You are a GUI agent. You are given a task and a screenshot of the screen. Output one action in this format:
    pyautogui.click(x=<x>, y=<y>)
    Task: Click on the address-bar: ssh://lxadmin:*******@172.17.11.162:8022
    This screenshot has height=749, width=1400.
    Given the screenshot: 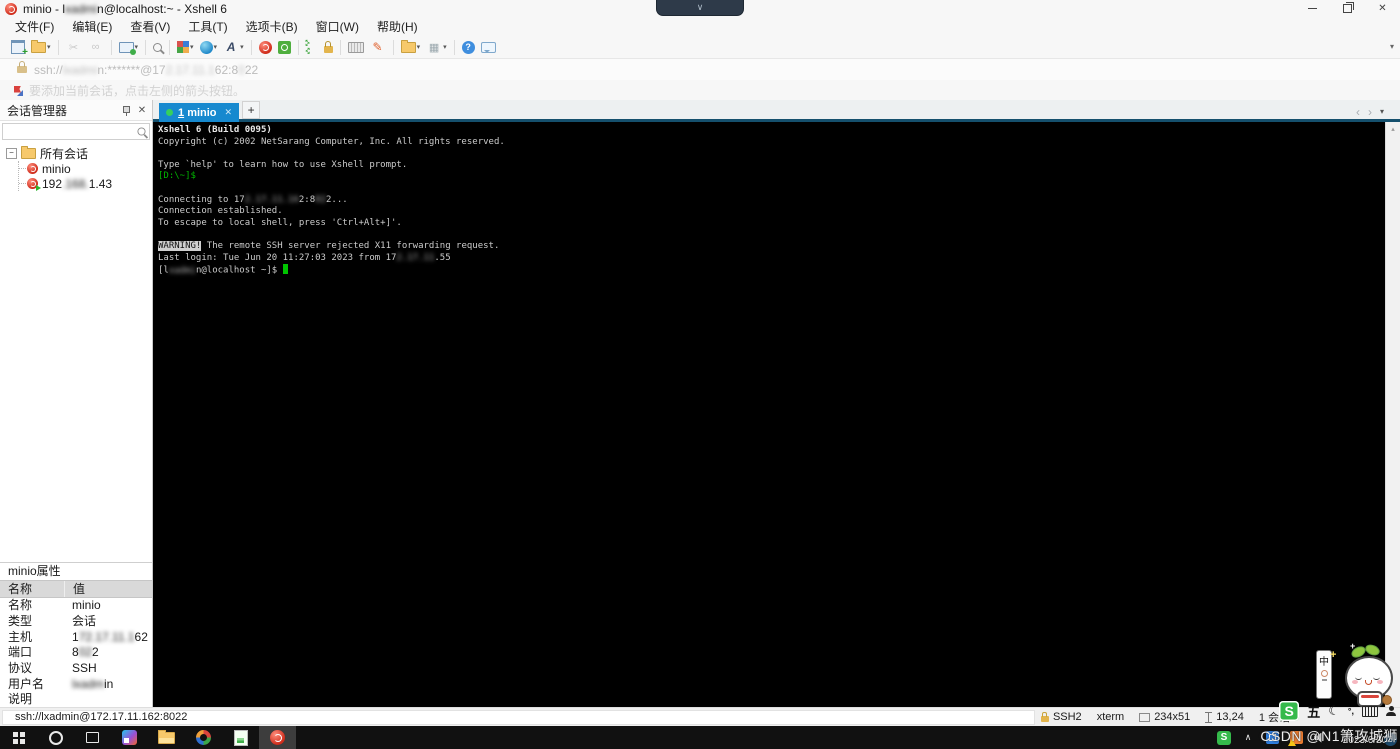 What is the action you would take?
    pyautogui.click(x=700, y=69)
    